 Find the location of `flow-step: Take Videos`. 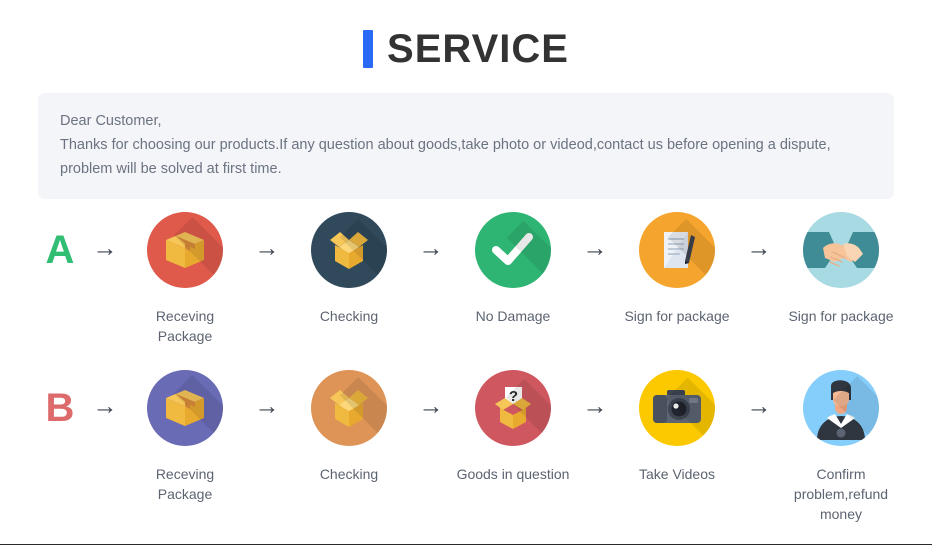

flow-step: Take Videos is located at coordinates (677, 427).